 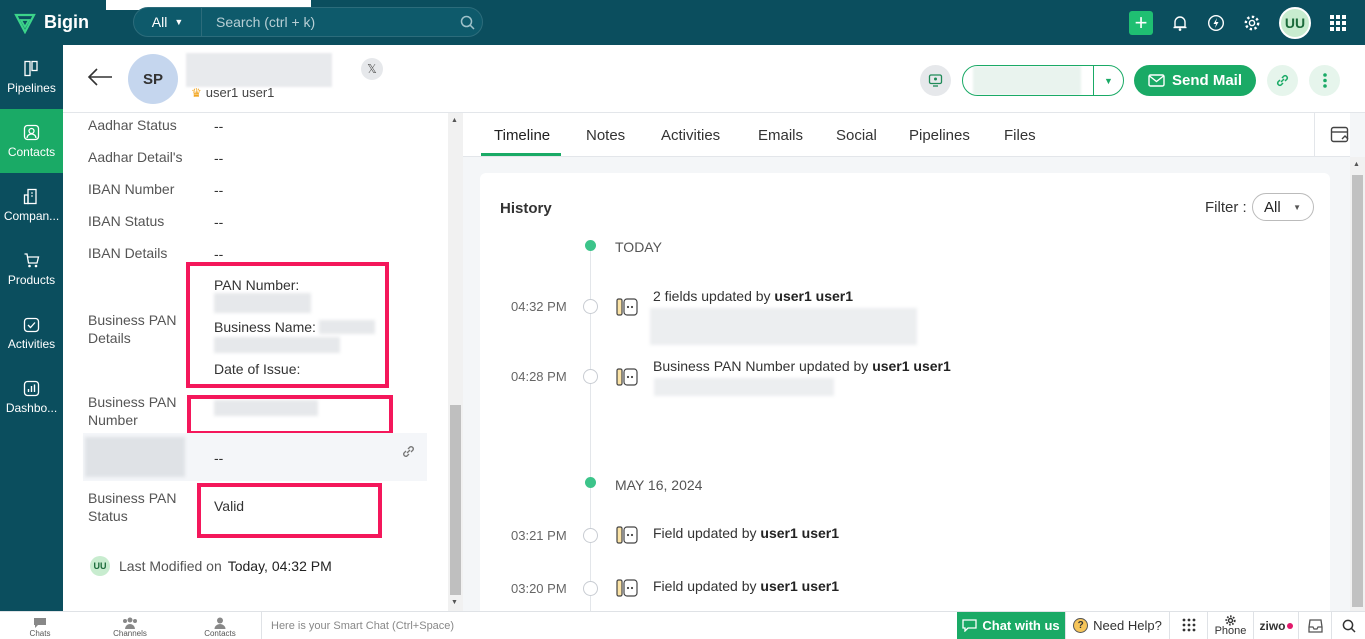 I want to click on tray-icon, so click(x=1315, y=625).